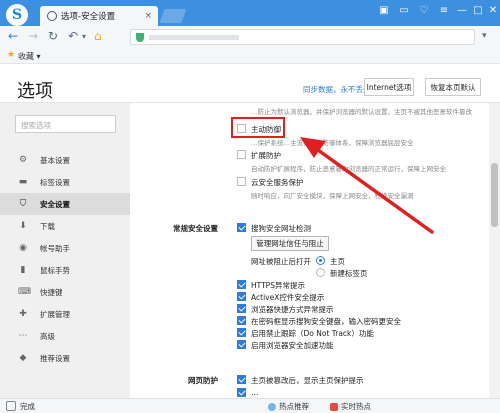  Describe the element at coordinates (194, 37) in the screenshot. I see `url-text` at that location.